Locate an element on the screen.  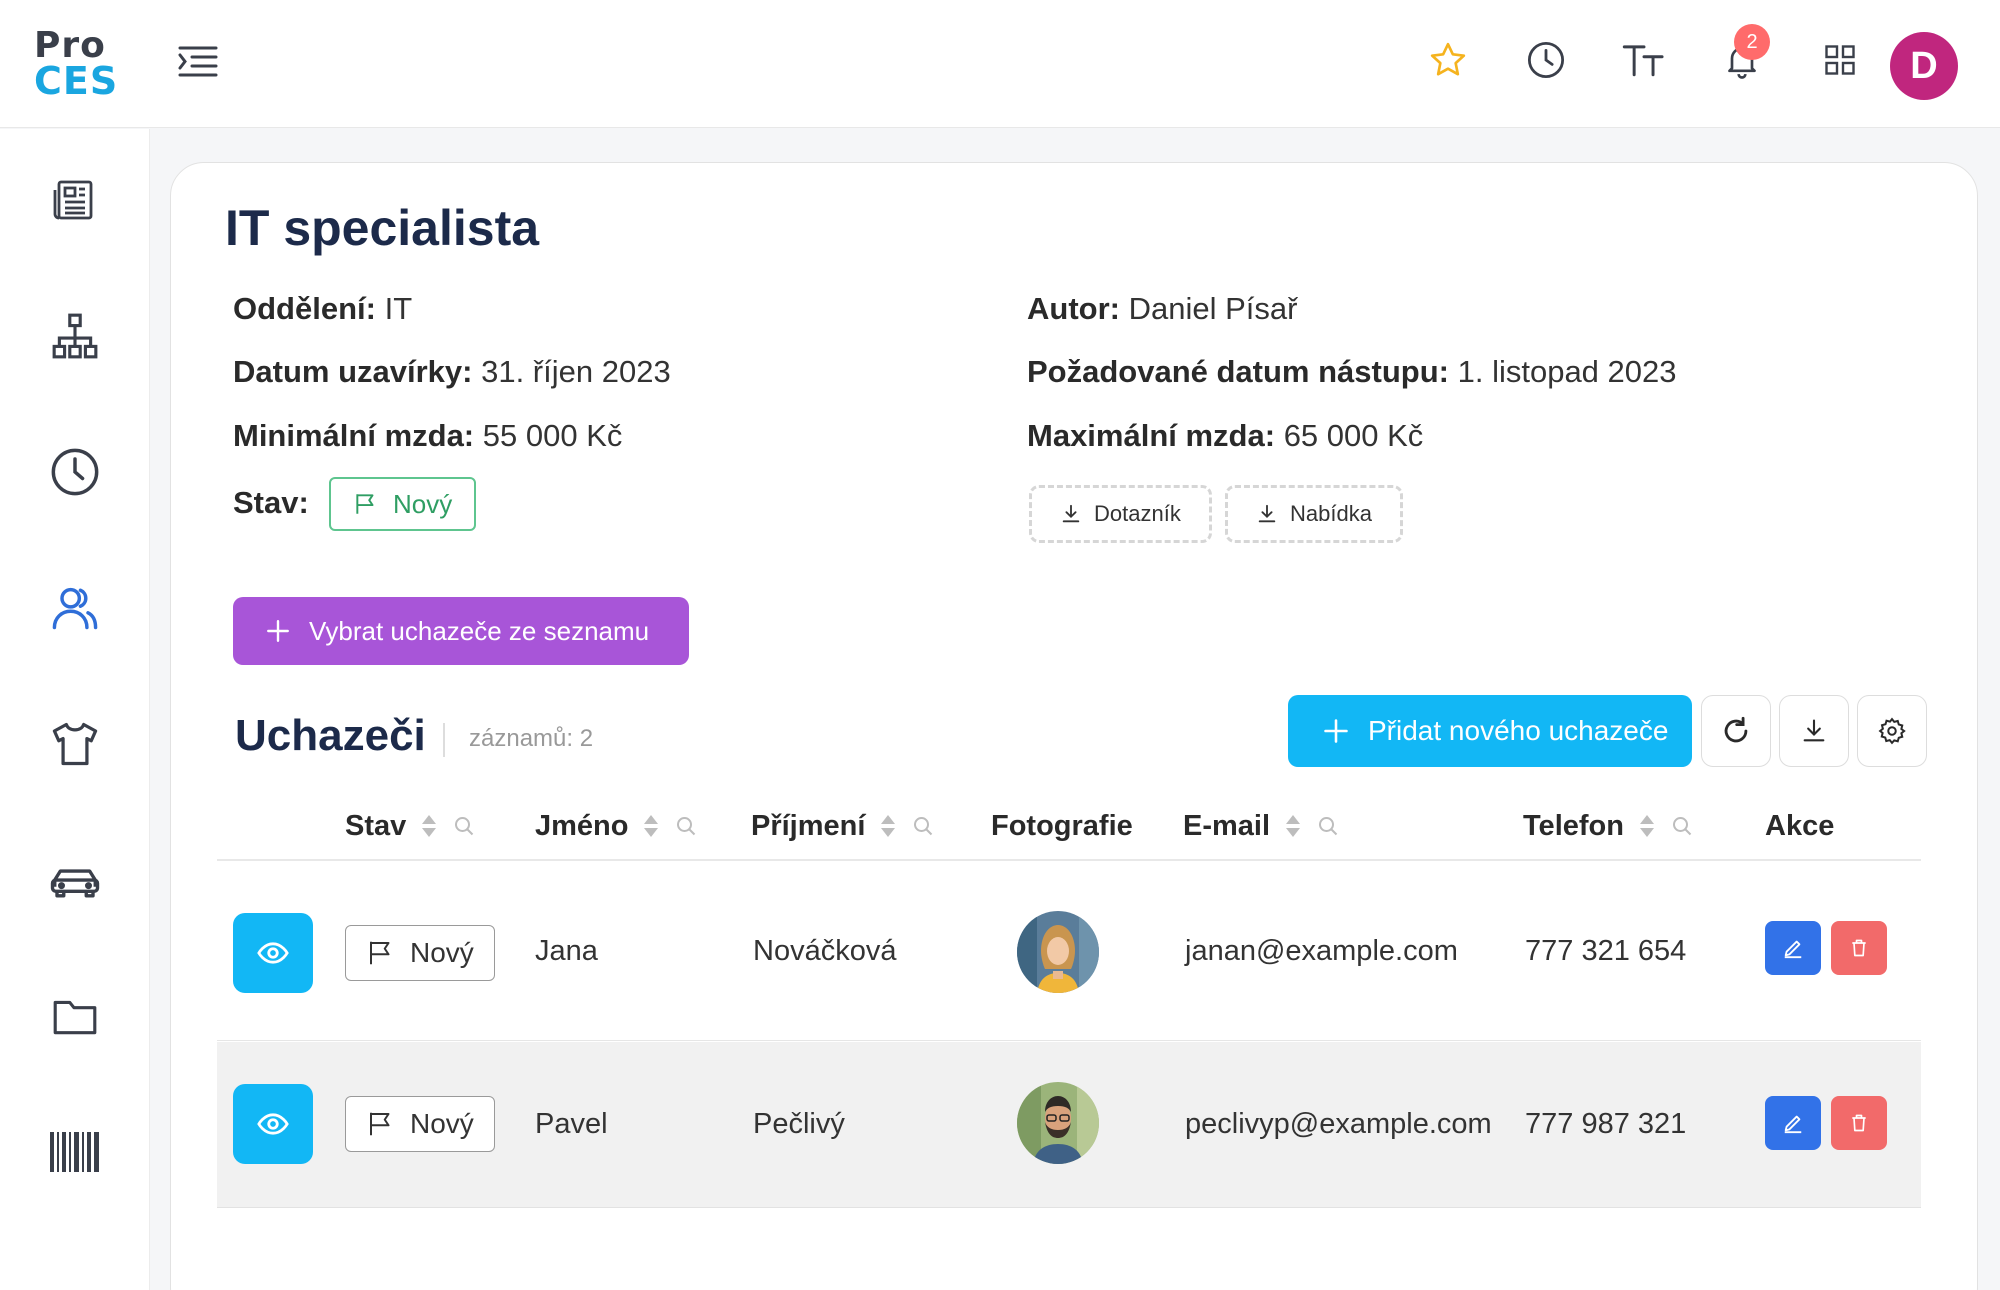
department-label: Oddělení: is located at coordinates (304, 308).